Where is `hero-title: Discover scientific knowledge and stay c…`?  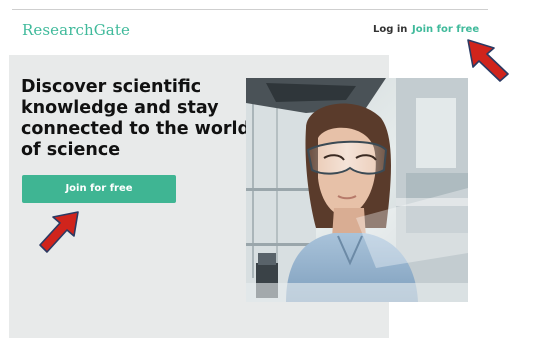
hero-title: Discover scientific knowledge and stay c… is located at coordinates (136, 119).